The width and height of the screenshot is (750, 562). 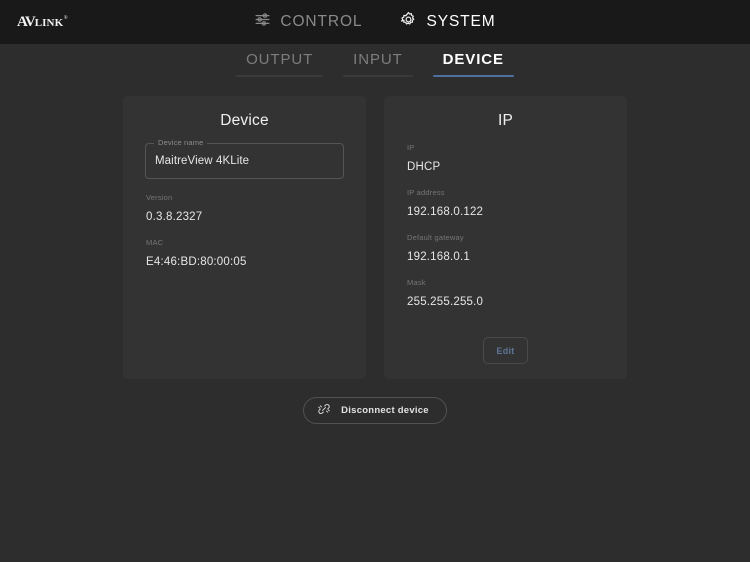 What do you see at coordinates (411, 147) in the screenshot?
I see `ip-row-mode-label: IP` at bounding box center [411, 147].